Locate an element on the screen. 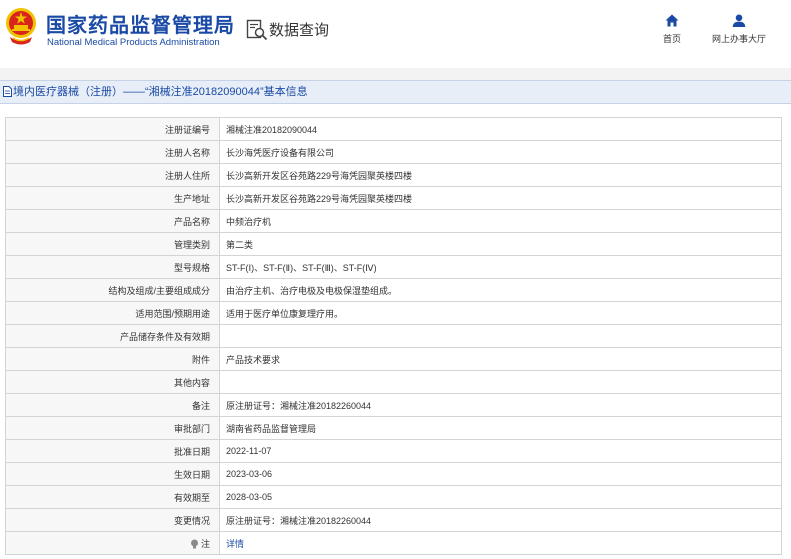 Image resolution: width=791 pixels, height=559 pixels. site-title: 国家药品监督管理局 is located at coordinates (140, 26).